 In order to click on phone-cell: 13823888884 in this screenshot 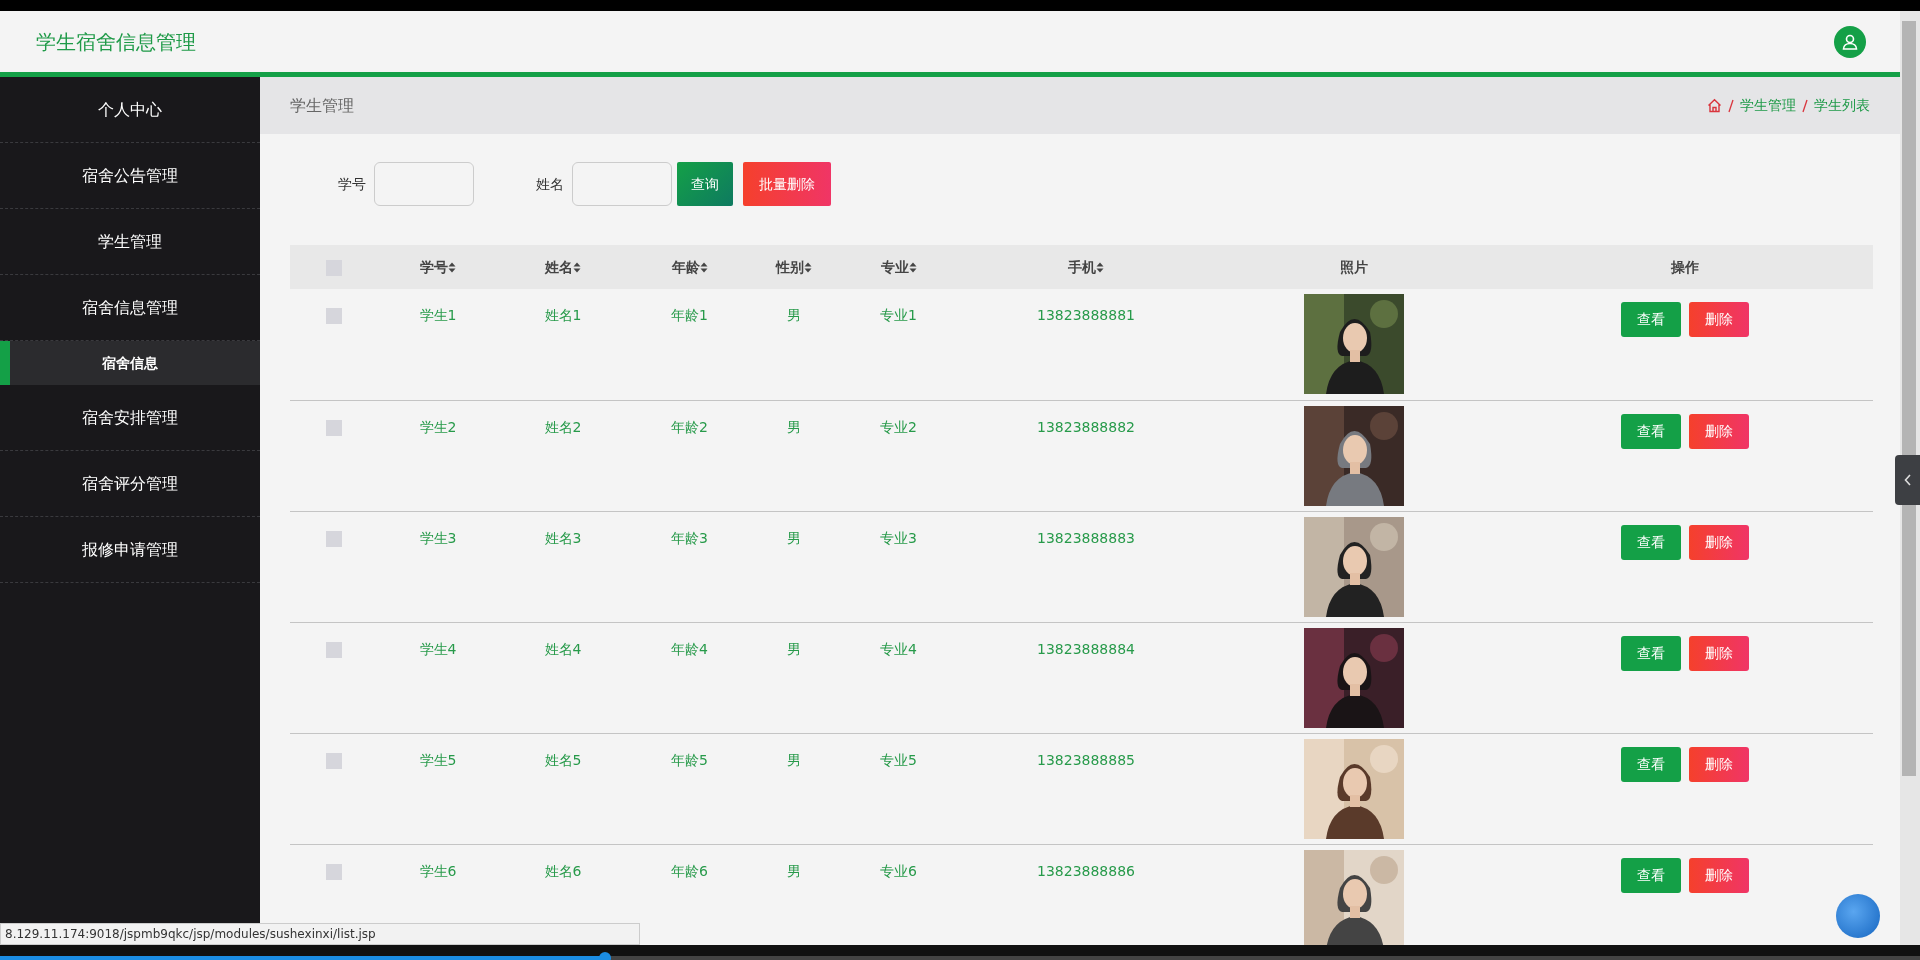, I will do `click(1086, 648)`.